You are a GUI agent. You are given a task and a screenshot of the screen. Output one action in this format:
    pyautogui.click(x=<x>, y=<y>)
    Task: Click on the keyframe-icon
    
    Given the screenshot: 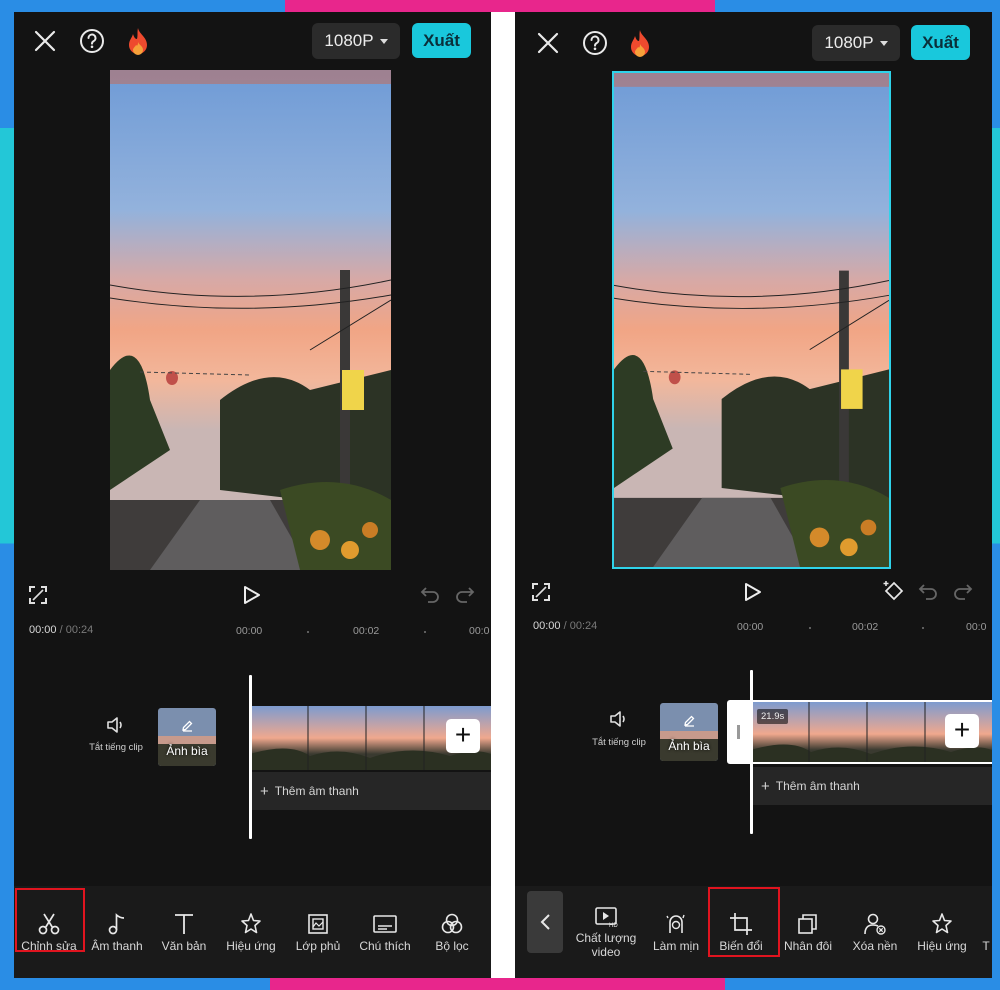 What is the action you would take?
    pyautogui.click(x=894, y=591)
    